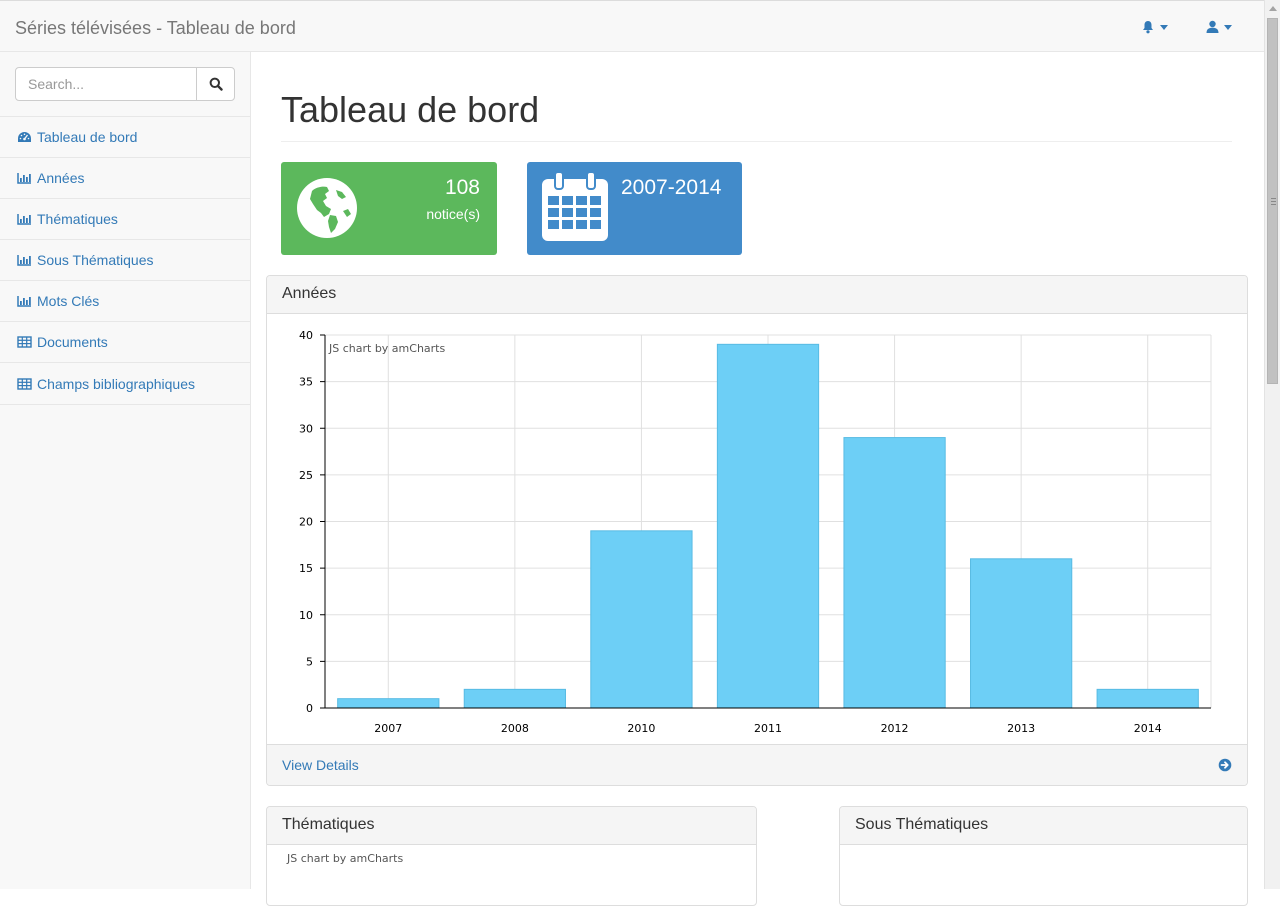 The height and width of the screenshot is (906, 1280). Describe the element at coordinates (309, 661) in the screenshot. I see `y-tick-label: 5` at that location.